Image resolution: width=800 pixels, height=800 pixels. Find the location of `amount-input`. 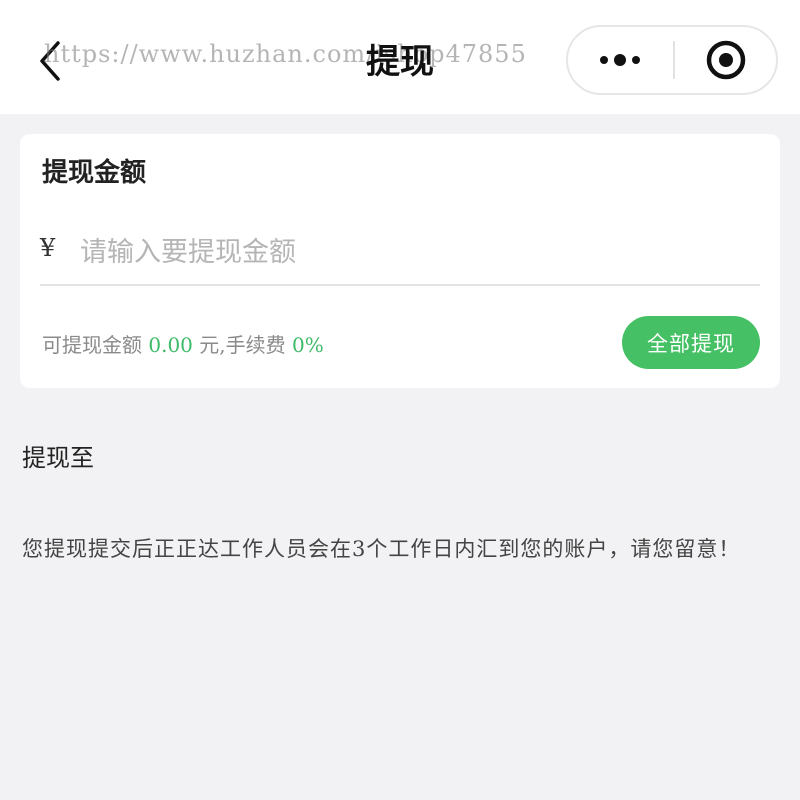

amount-input is located at coordinates (410, 252).